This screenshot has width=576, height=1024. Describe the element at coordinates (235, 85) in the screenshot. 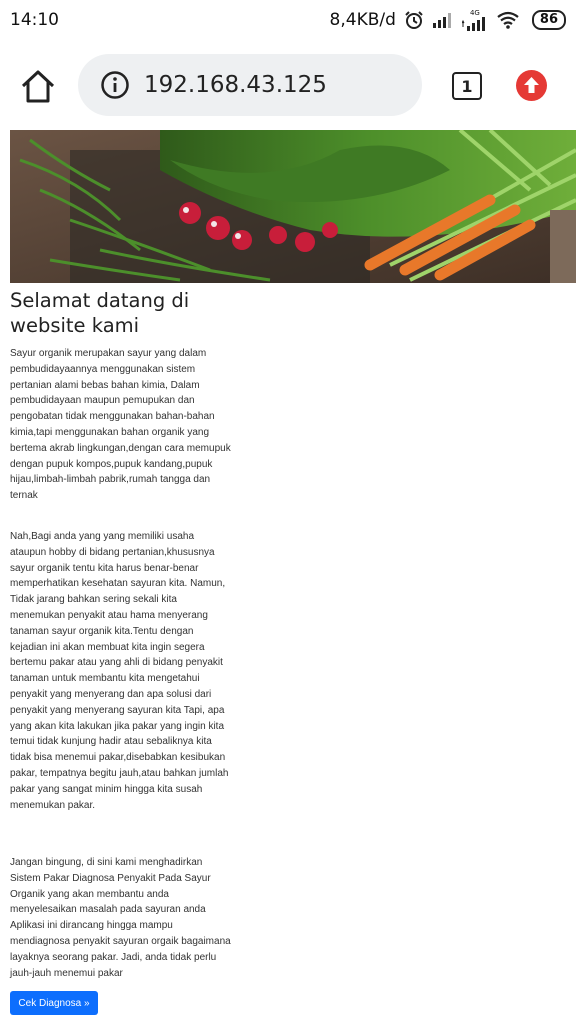

I see `url-text: 192.168.43.125` at that location.